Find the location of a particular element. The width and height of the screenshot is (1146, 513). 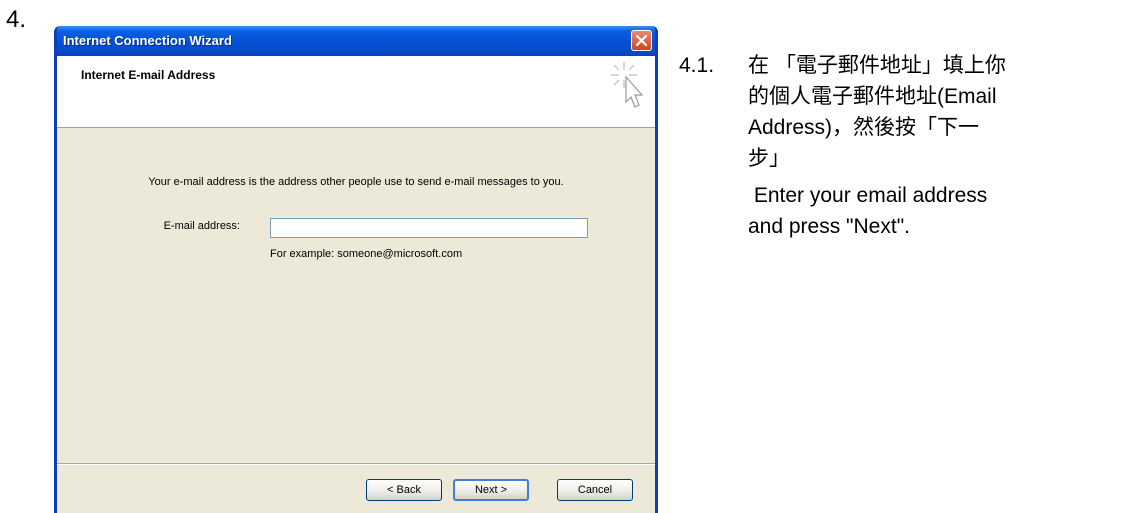

next-button: Next > is located at coordinates (491, 490).